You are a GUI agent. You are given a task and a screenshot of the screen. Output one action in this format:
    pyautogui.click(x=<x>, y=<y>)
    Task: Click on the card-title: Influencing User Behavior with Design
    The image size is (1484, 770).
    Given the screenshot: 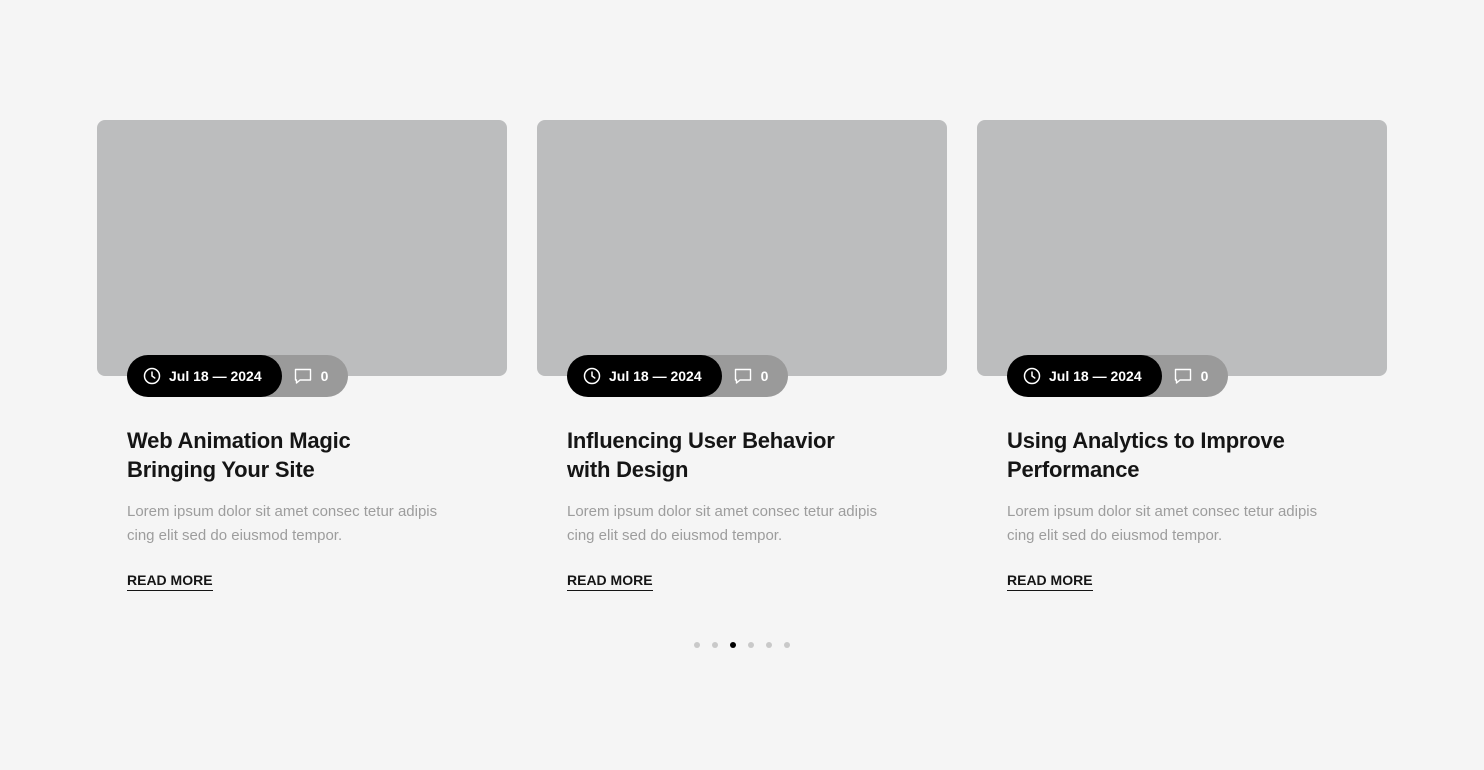 What is the action you would take?
    pyautogui.click(x=712, y=455)
    